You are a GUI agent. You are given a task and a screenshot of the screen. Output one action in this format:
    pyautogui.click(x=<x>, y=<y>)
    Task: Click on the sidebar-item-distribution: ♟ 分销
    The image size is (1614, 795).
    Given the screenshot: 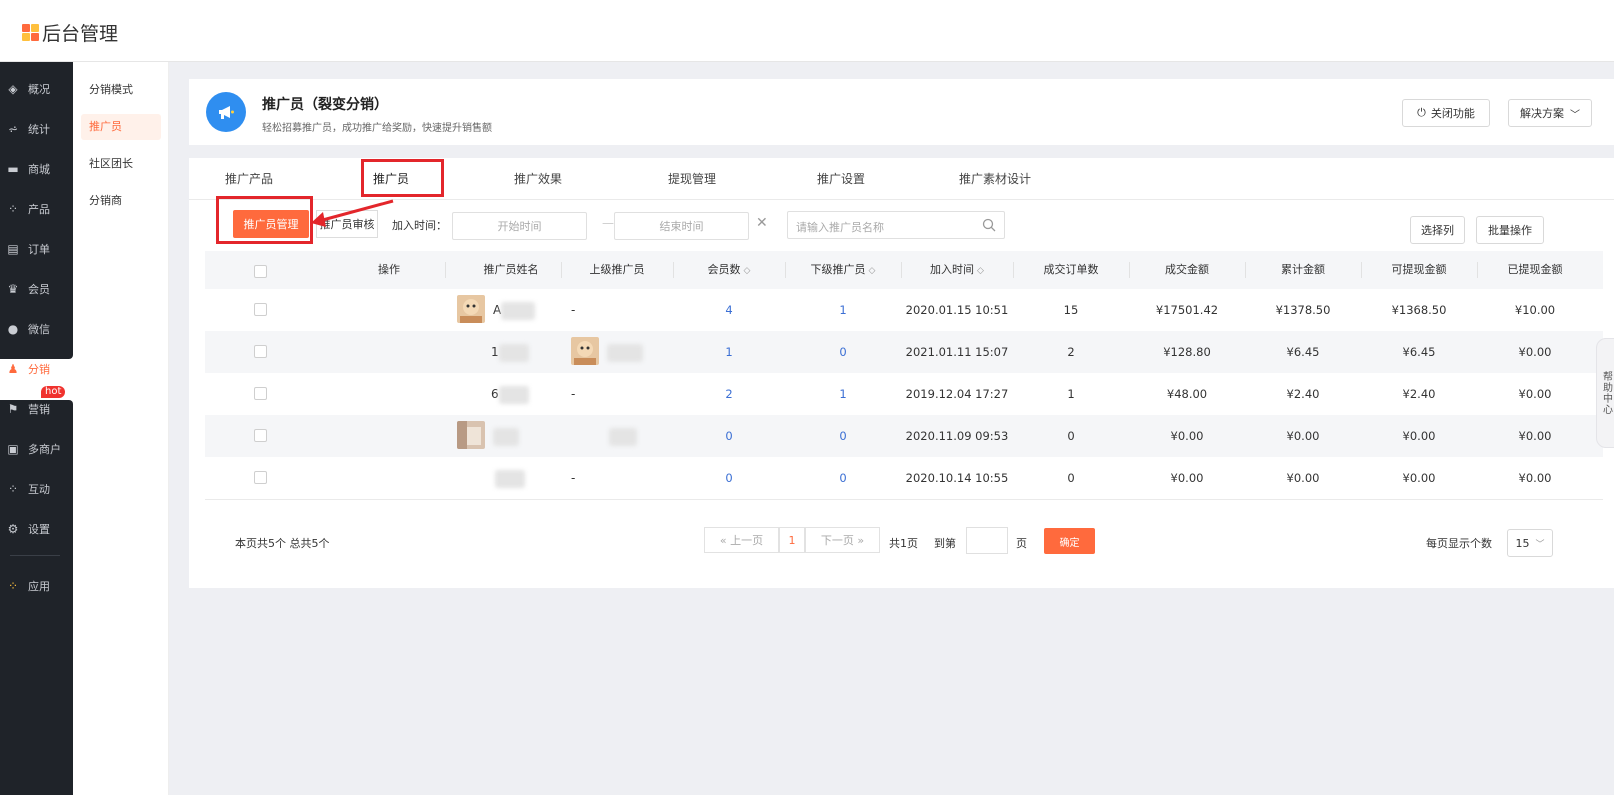 What is the action you would take?
    pyautogui.click(x=36, y=369)
    